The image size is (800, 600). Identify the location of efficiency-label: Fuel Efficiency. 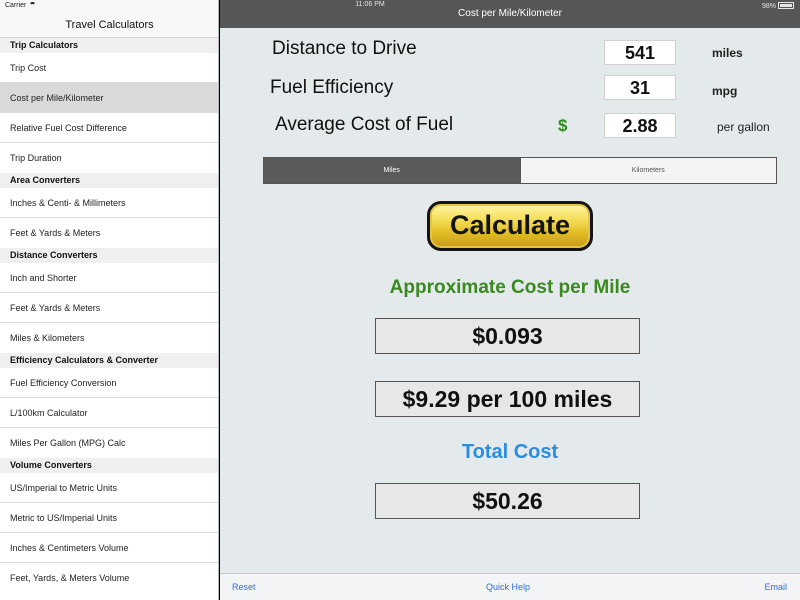
(332, 87).